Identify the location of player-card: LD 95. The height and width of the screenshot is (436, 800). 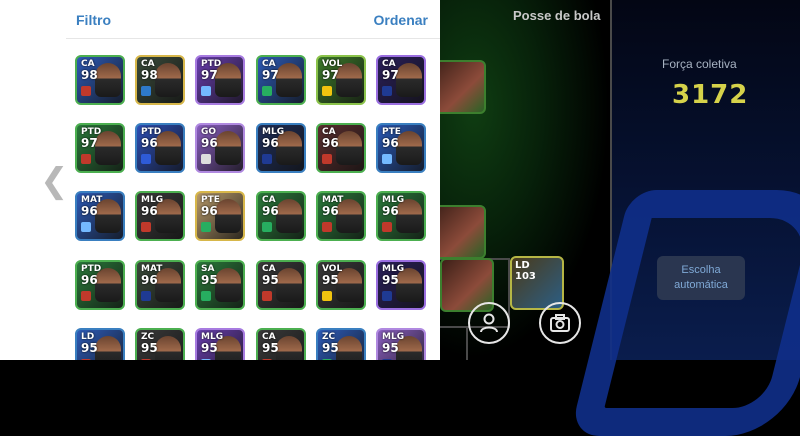
(100, 344).